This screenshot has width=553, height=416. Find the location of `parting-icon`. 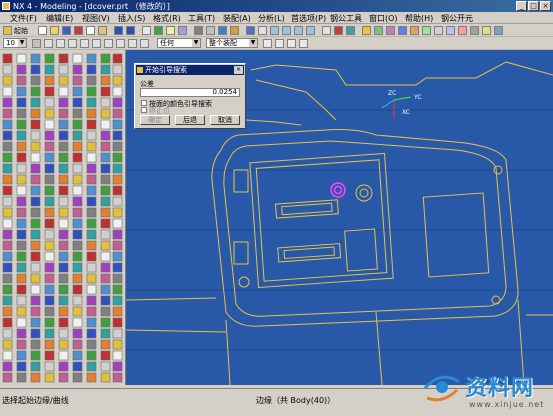

parting-icon is located at coordinates (378, 30).